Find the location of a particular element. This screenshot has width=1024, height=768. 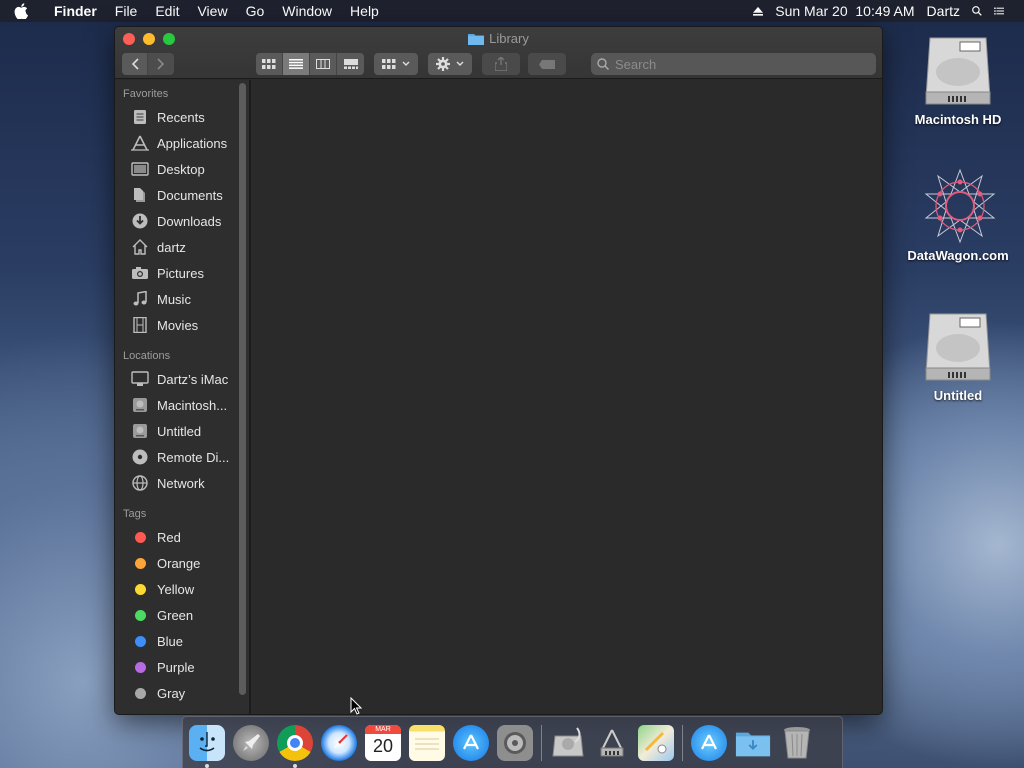

toolbar is located at coordinates (498, 64).